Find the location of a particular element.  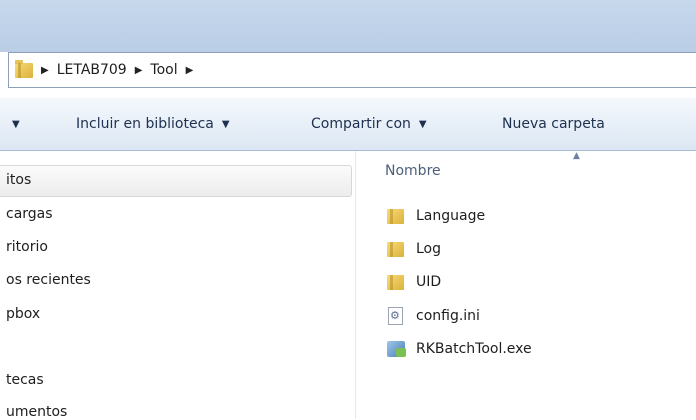

new-folder-button: Nueva carpeta is located at coordinates (553, 124).